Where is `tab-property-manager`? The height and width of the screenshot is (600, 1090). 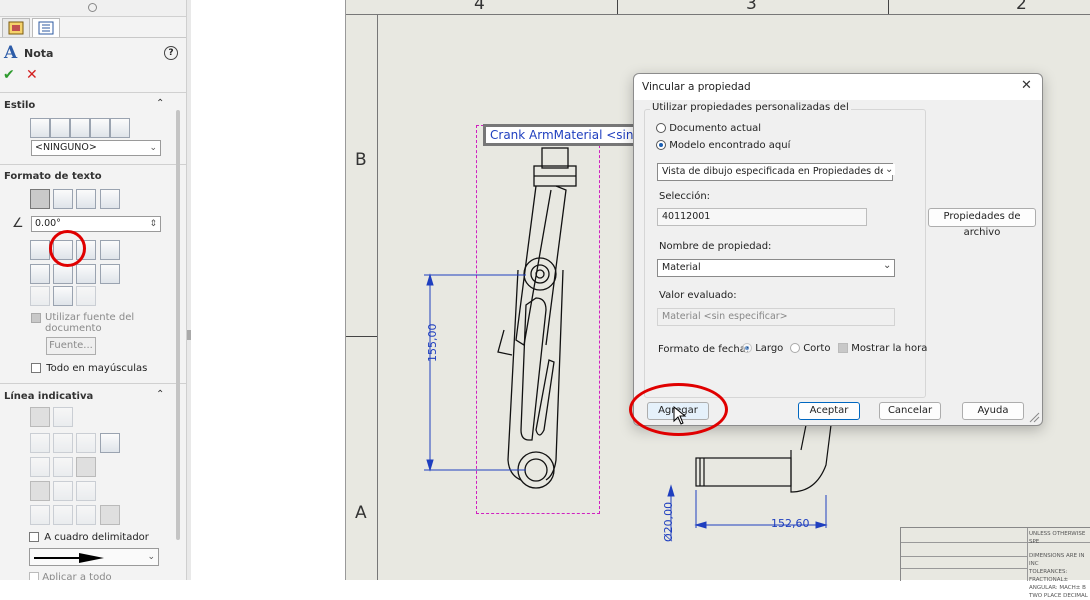
tab-property-manager is located at coordinates (46, 28).